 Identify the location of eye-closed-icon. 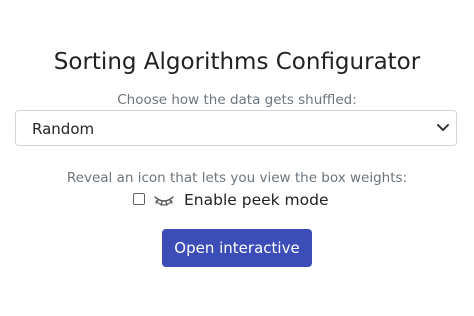
(164, 201).